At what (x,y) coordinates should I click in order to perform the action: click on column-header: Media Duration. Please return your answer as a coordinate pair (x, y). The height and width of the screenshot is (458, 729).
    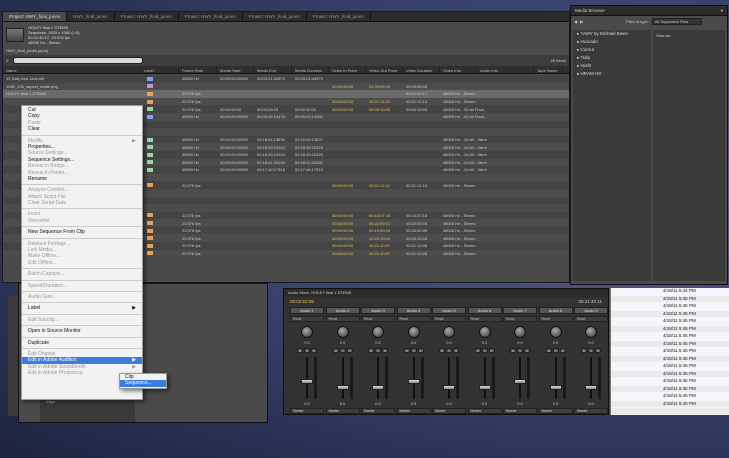
    Looking at the image, I should click on (310, 69).